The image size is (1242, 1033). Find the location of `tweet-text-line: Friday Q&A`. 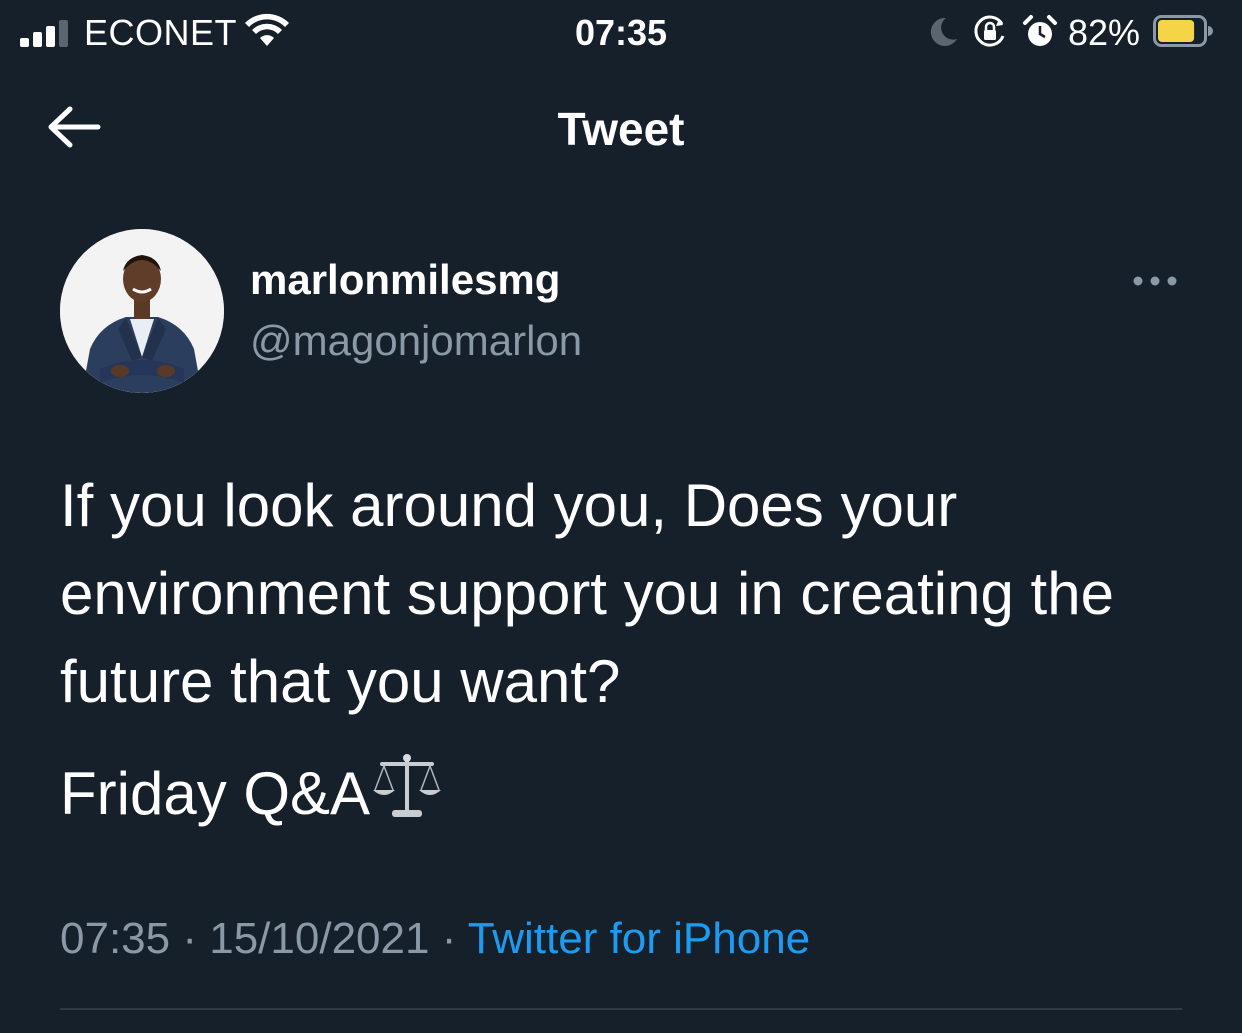

tweet-text-line: Friday Q&A is located at coordinates (215, 793).